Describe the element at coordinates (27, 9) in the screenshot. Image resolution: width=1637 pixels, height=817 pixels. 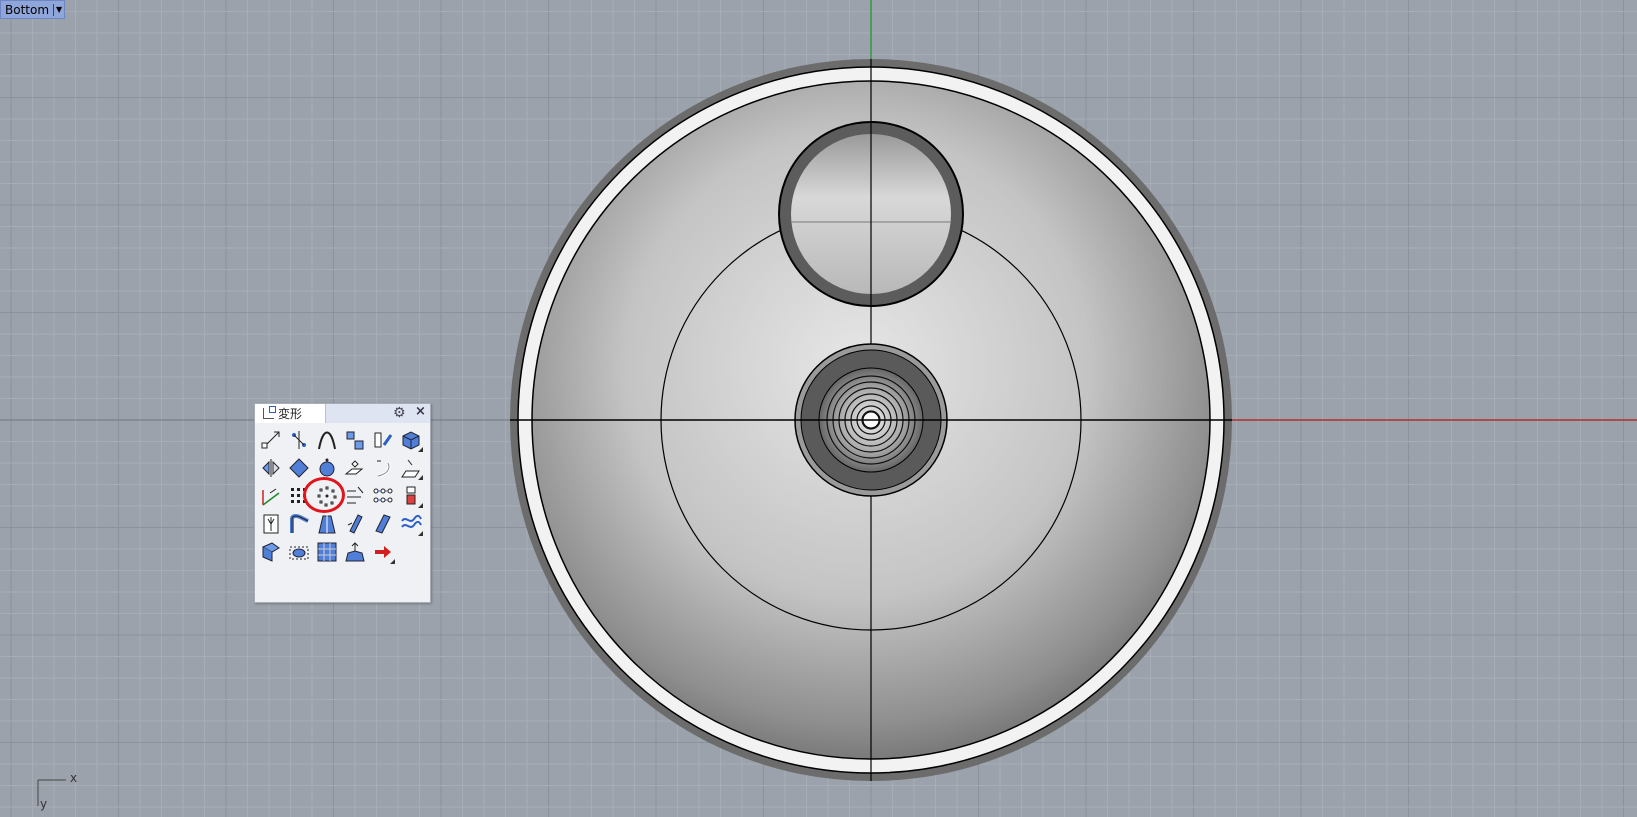
I see `viewport-name: Bottom` at that location.